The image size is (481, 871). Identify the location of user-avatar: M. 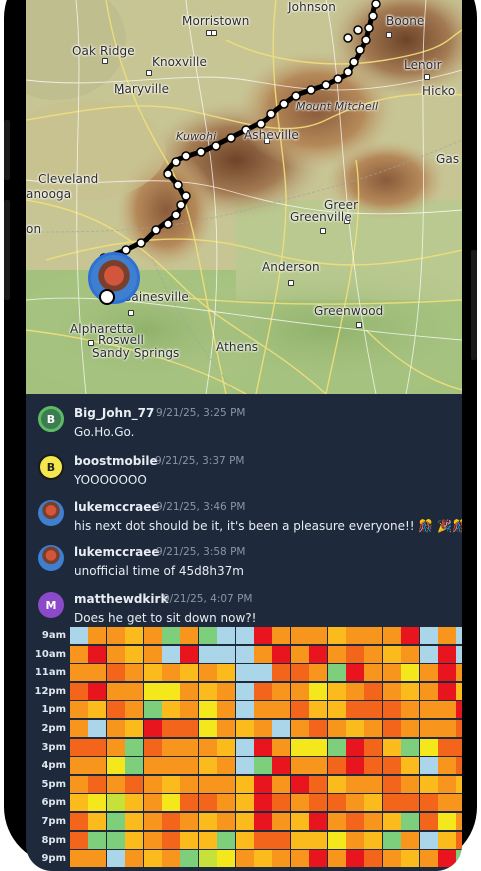
(51, 605).